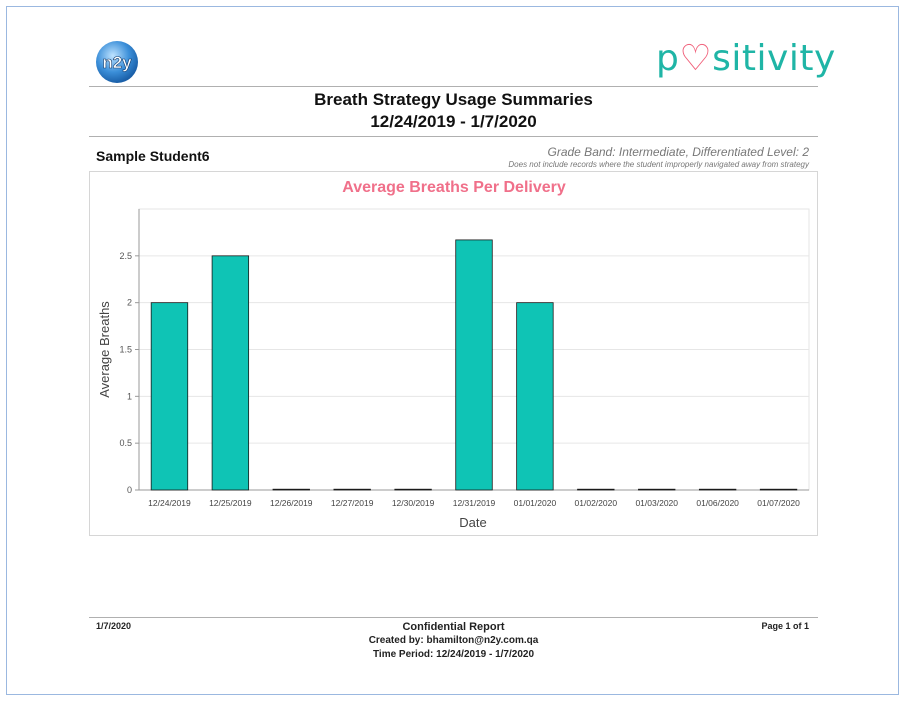 Image resolution: width=906 pixels, height=702 pixels. Describe the element at coordinates (474, 503) in the screenshot. I see `x-tick-label: 12/31/2019` at that location.